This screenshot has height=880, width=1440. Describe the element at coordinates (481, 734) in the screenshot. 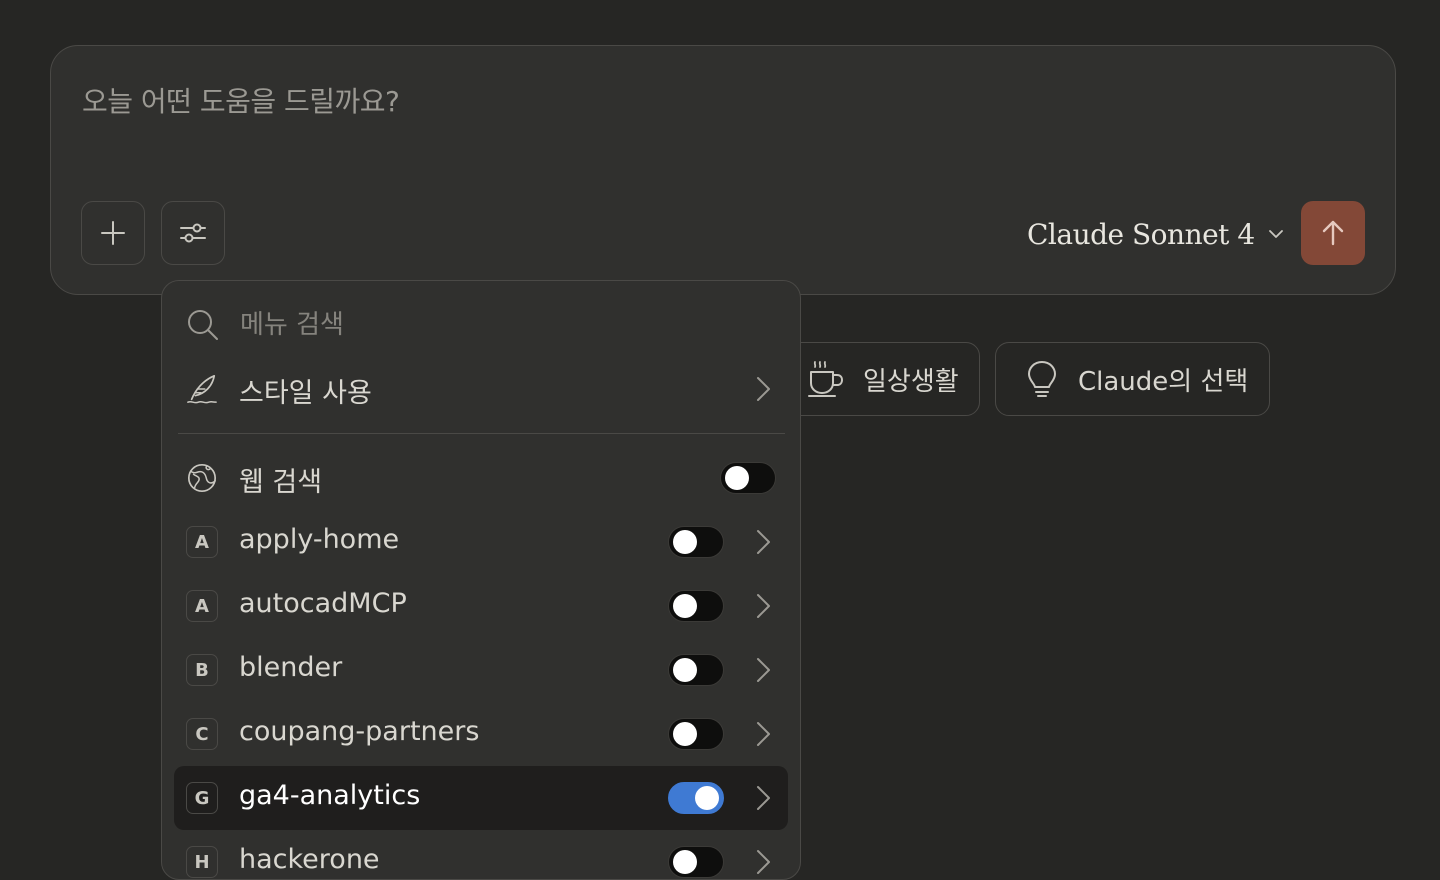

I see `connector-row-coupang-partners: C coupang-partners` at that location.